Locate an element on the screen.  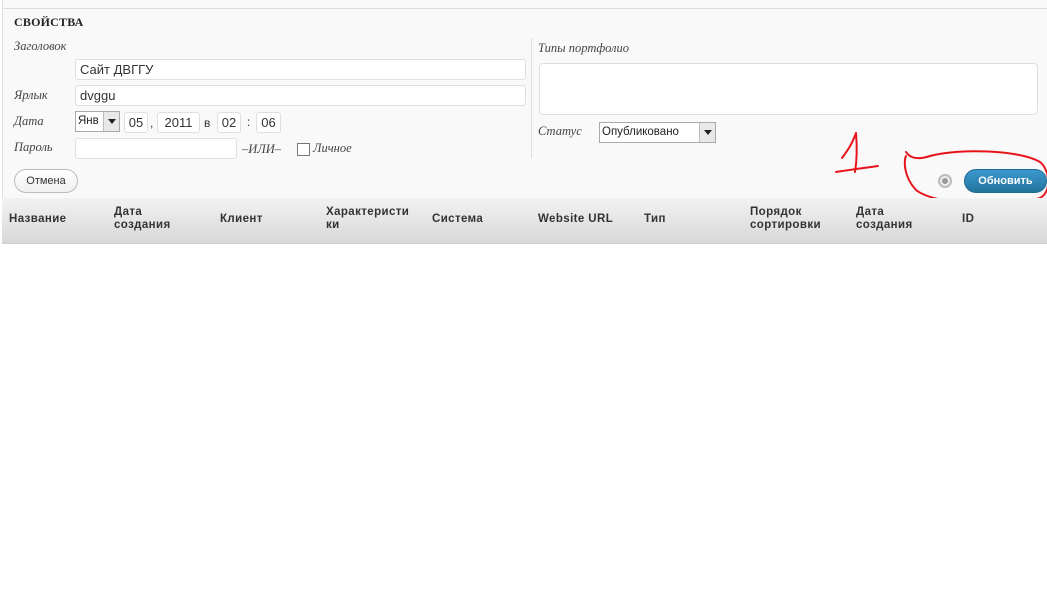
column-header-line1: Website URL is located at coordinates (576, 219).